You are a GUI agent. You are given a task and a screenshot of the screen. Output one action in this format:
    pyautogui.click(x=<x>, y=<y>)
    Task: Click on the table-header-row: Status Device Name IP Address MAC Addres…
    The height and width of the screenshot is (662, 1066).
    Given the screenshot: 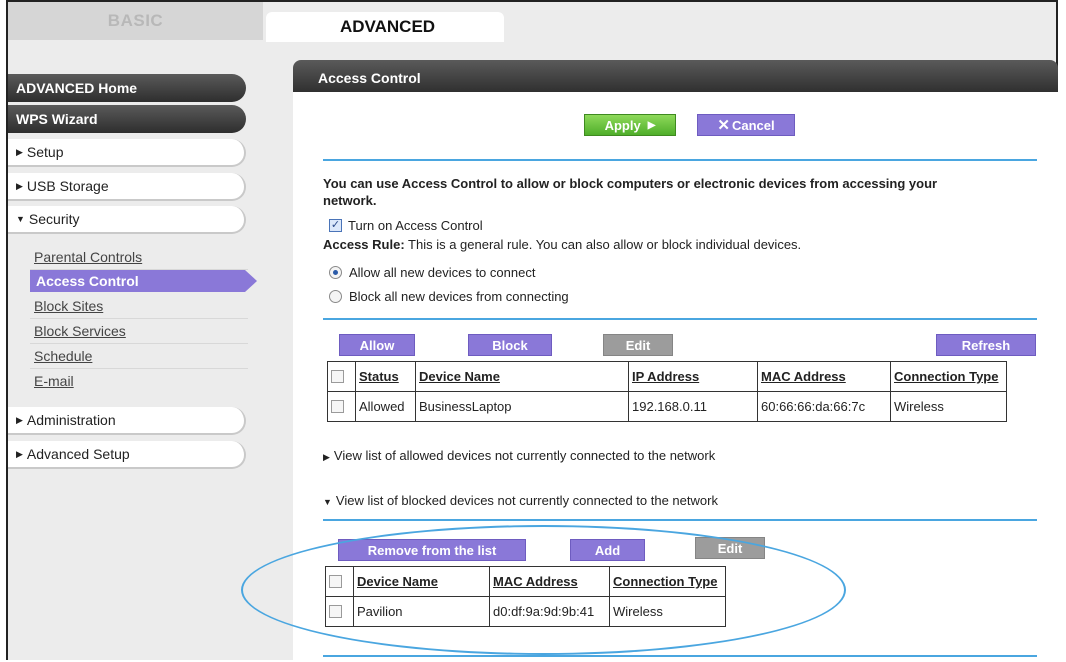 What is the action you would take?
    pyautogui.click(x=667, y=376)
    